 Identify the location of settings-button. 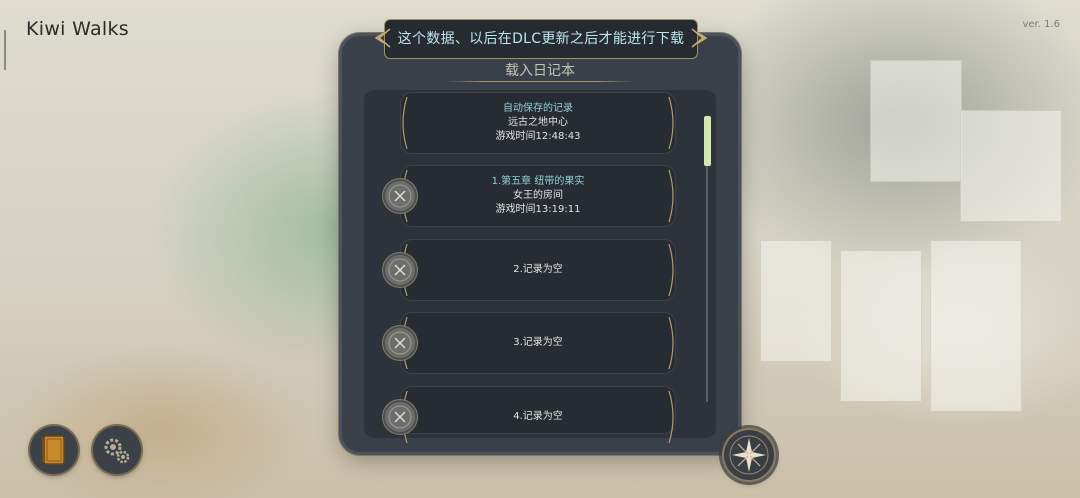
(117, 450).